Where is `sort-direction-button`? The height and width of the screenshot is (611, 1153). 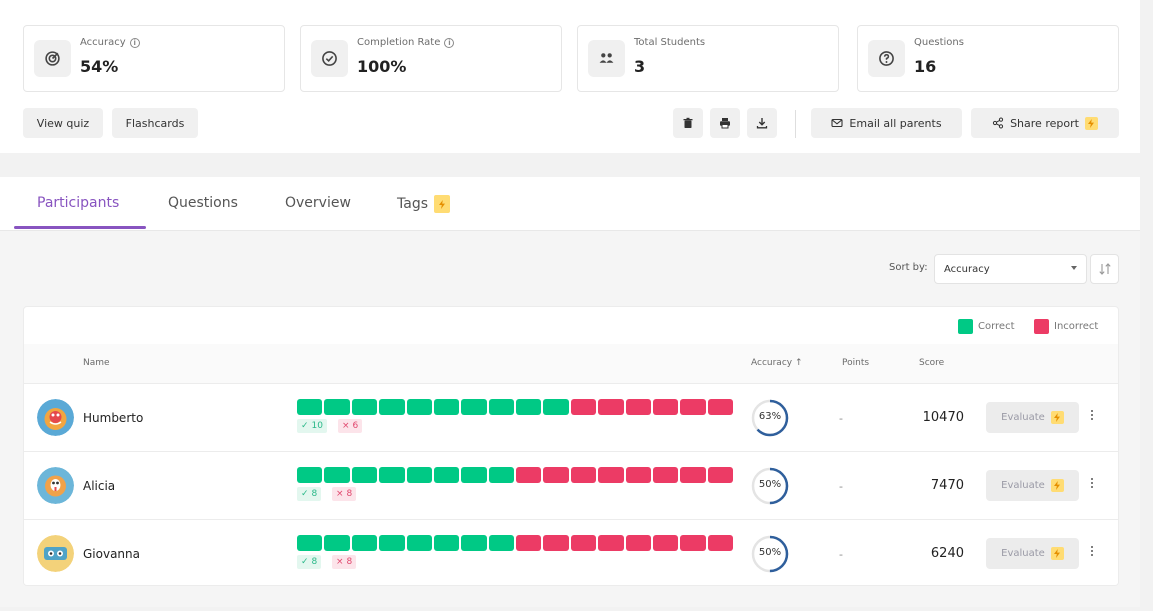 sort-direction-button is located at coordinates (1104, 269).